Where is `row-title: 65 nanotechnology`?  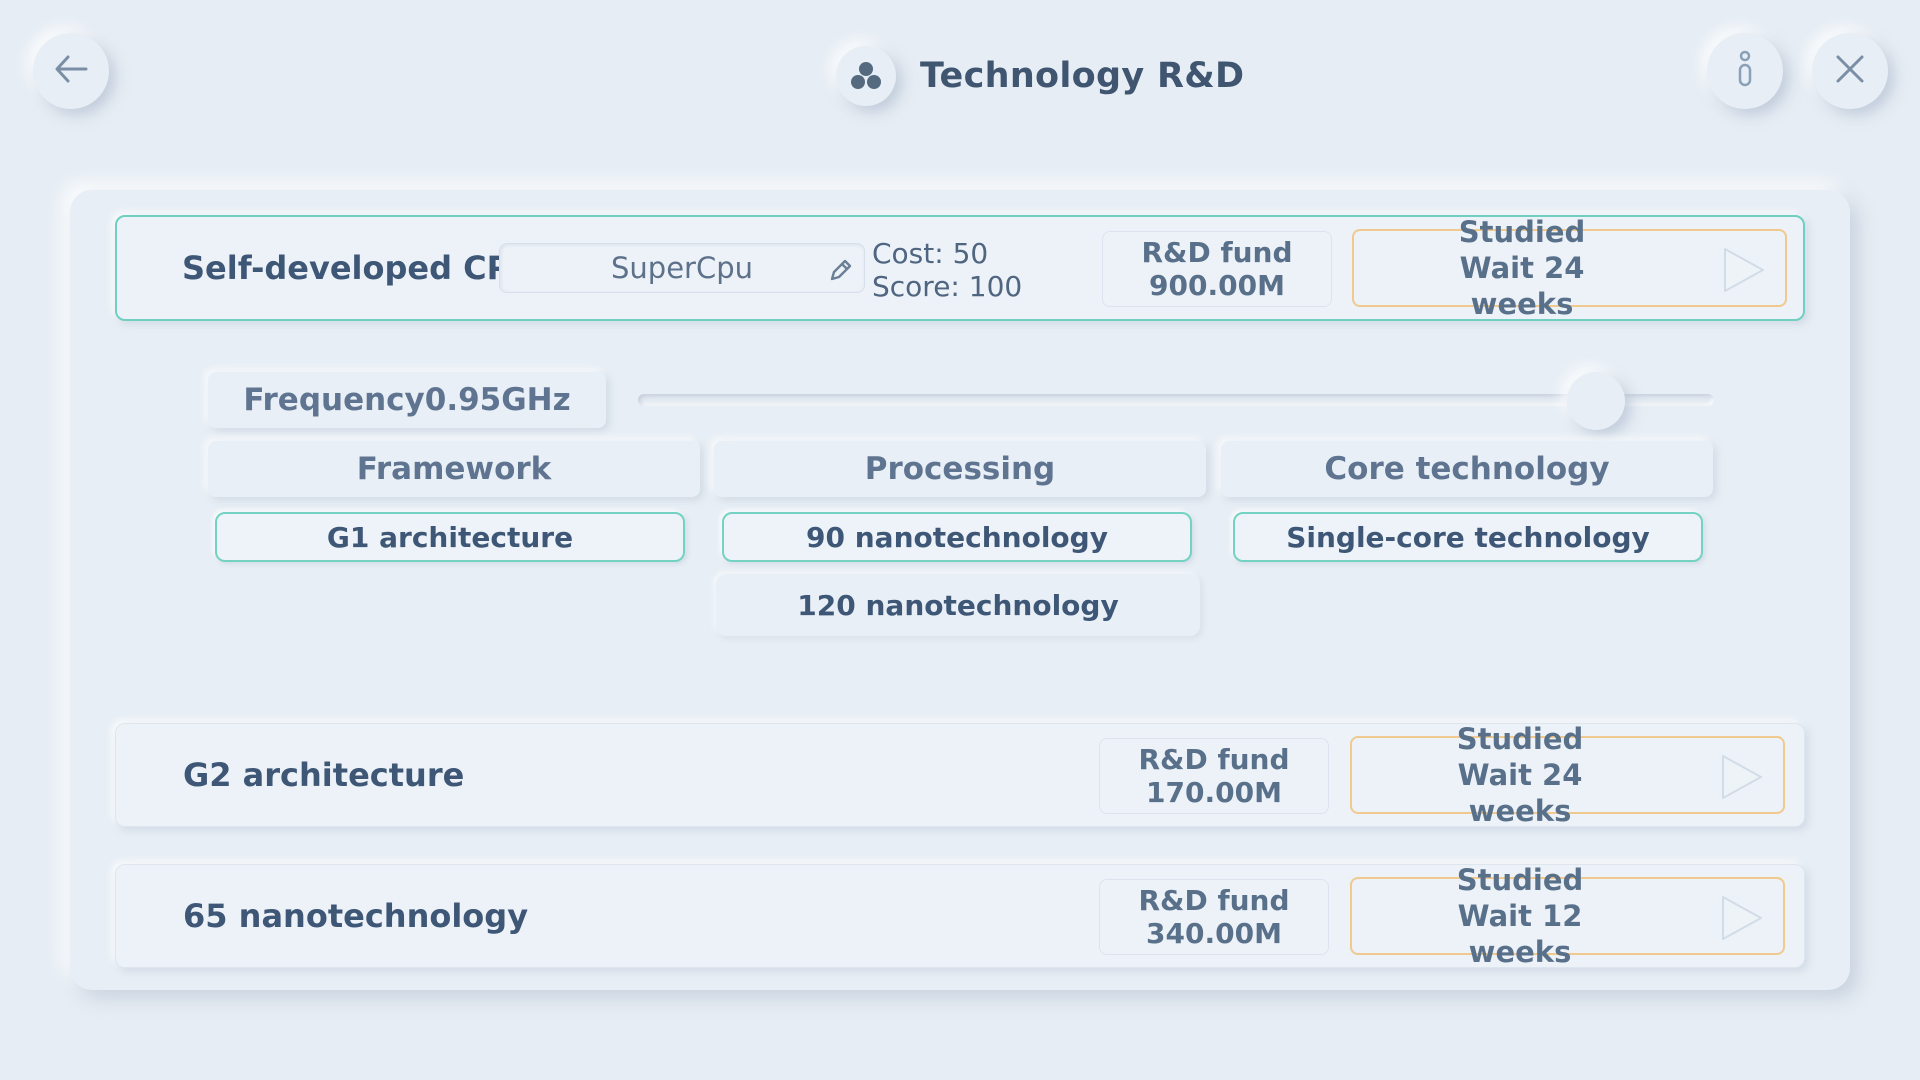
row-title: 65 nanotechnology is located at coordinates (355, 916).